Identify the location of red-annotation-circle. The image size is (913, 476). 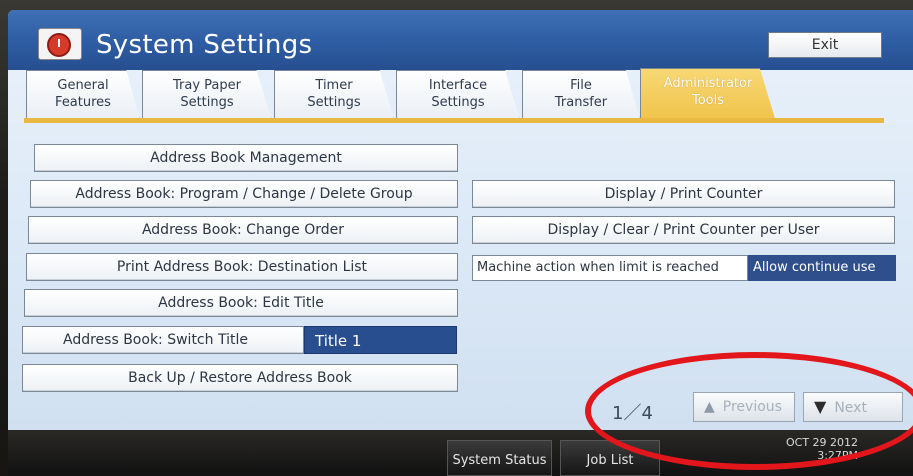
(749, 411).